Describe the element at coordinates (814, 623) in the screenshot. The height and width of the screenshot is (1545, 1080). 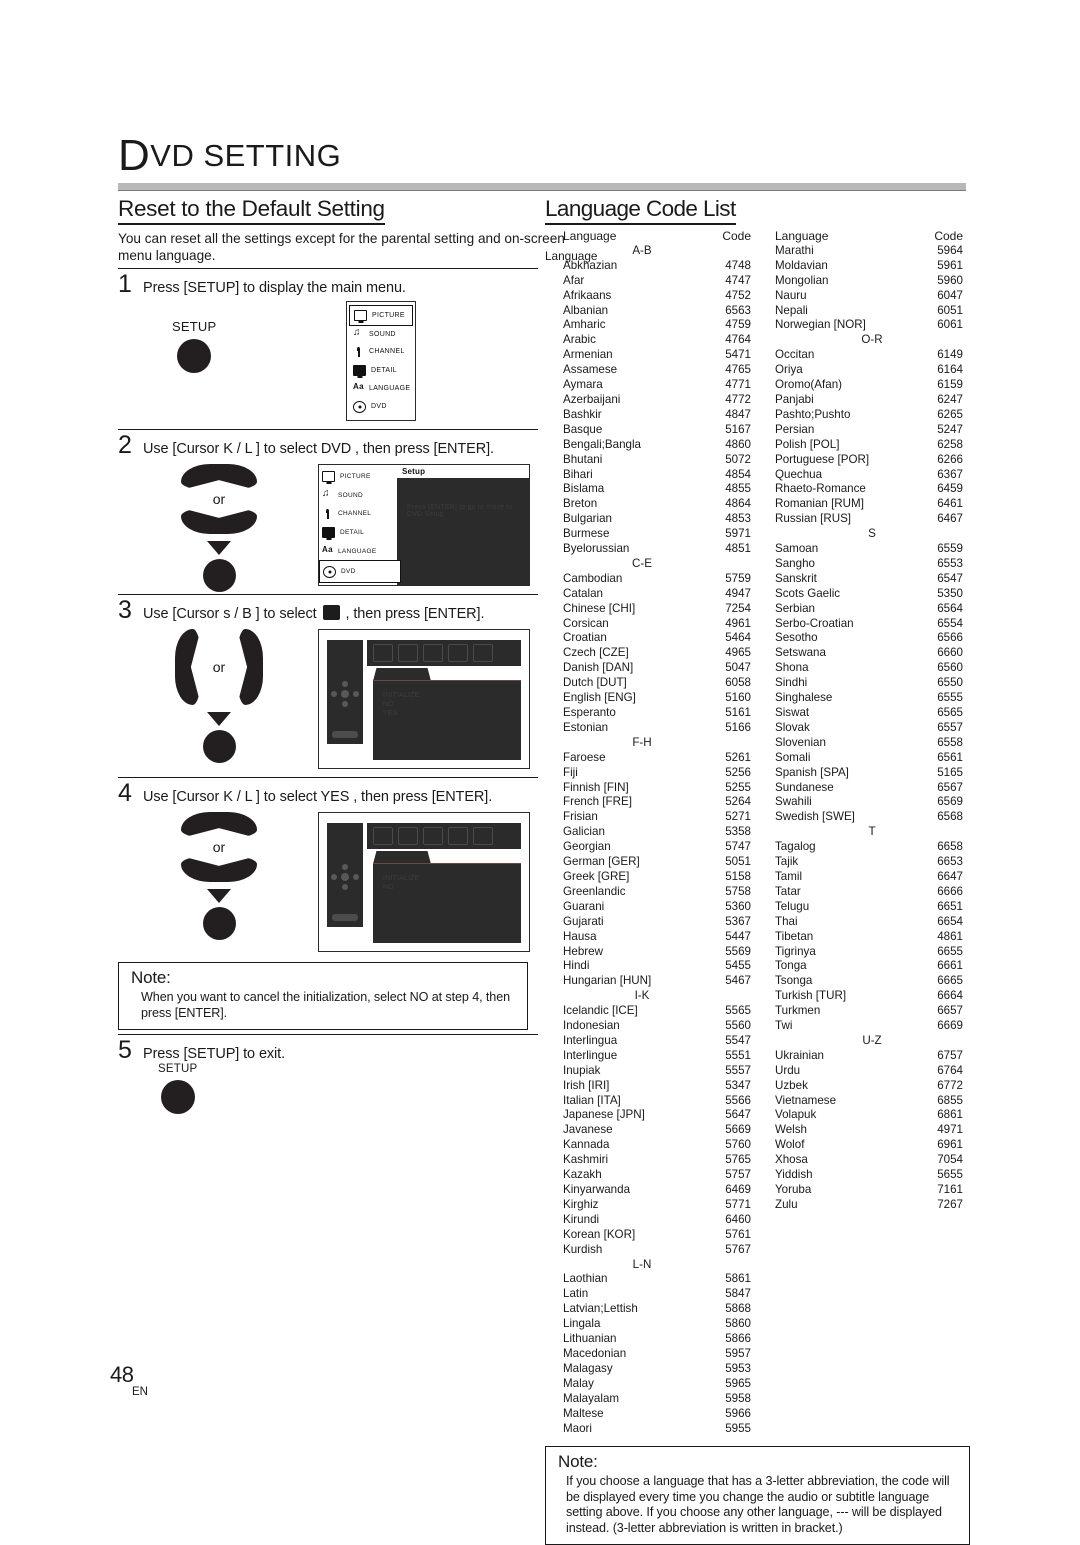
I see `language-name: Serbo-Croatian` at that location.